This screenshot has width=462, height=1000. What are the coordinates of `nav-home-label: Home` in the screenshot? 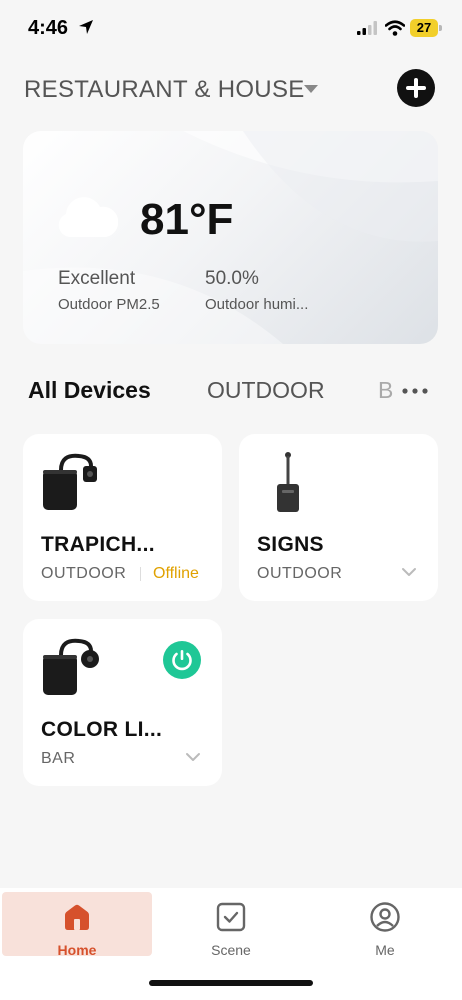 It's located at (77, 950).